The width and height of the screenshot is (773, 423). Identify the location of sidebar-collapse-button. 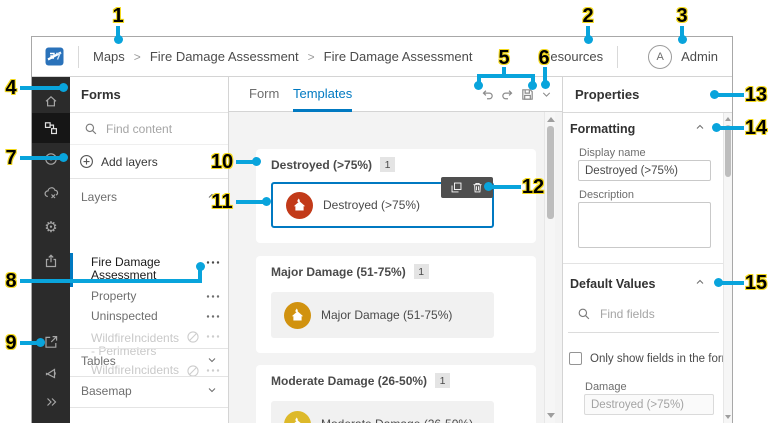
(51, 402).